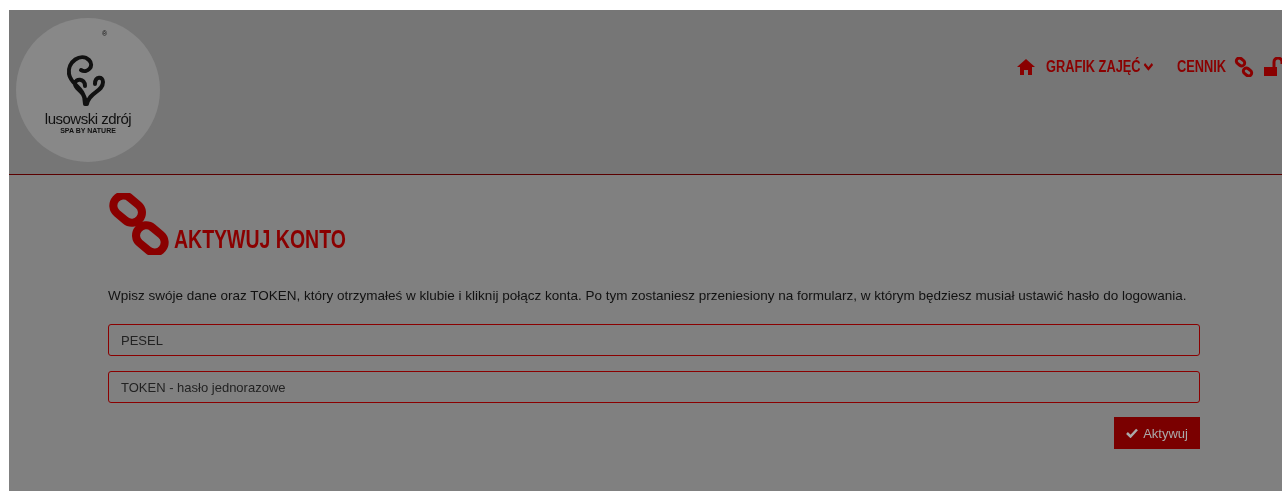 This screenshot has height=491, width=1282. Describe the element at coordinates (1157, 433) in the screenshot. I see `activate-button: Aktywuj` at that location.